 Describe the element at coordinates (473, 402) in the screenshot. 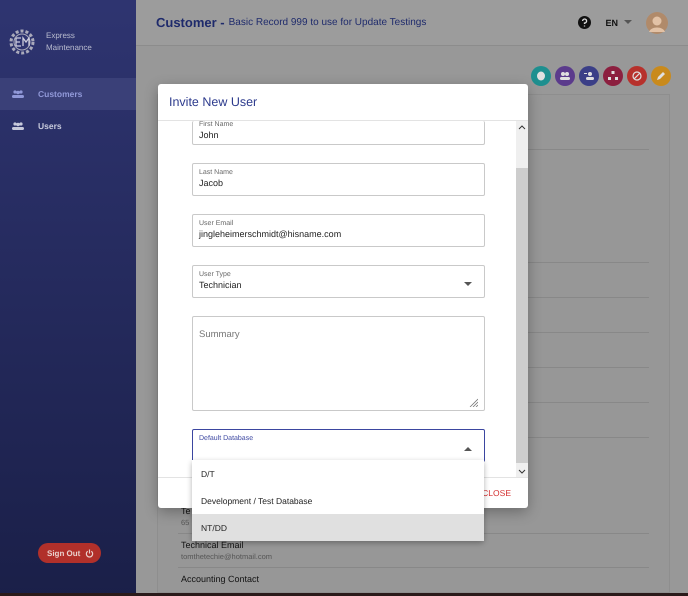

I see `resize-handle-icon` at that location.